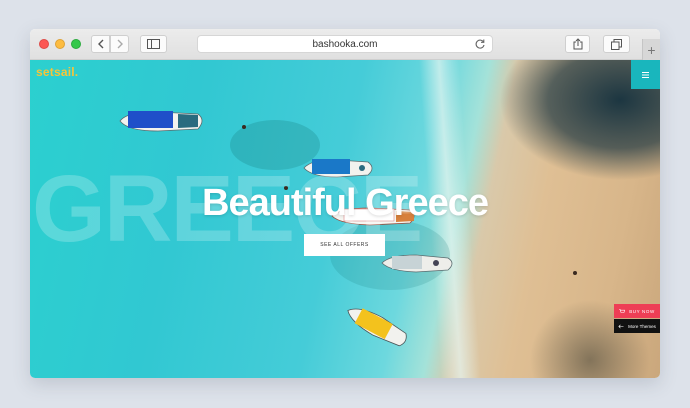 This screenshot has width=690, height=408. I want to click on forward-button, so click(119, 44).